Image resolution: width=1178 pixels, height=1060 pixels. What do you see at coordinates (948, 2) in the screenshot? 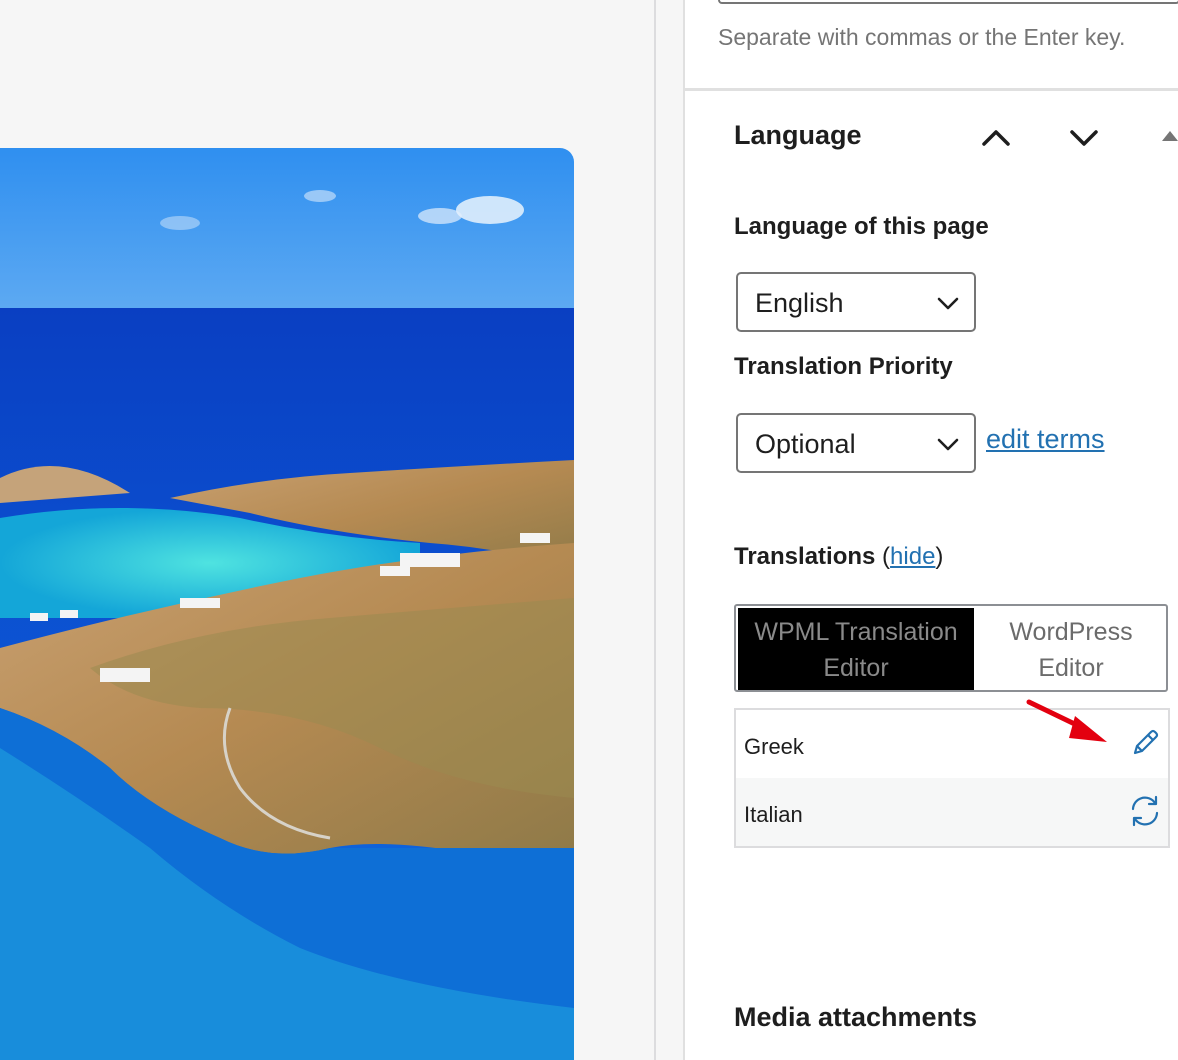
I see `tags-input` at bounding box center [948, 2].